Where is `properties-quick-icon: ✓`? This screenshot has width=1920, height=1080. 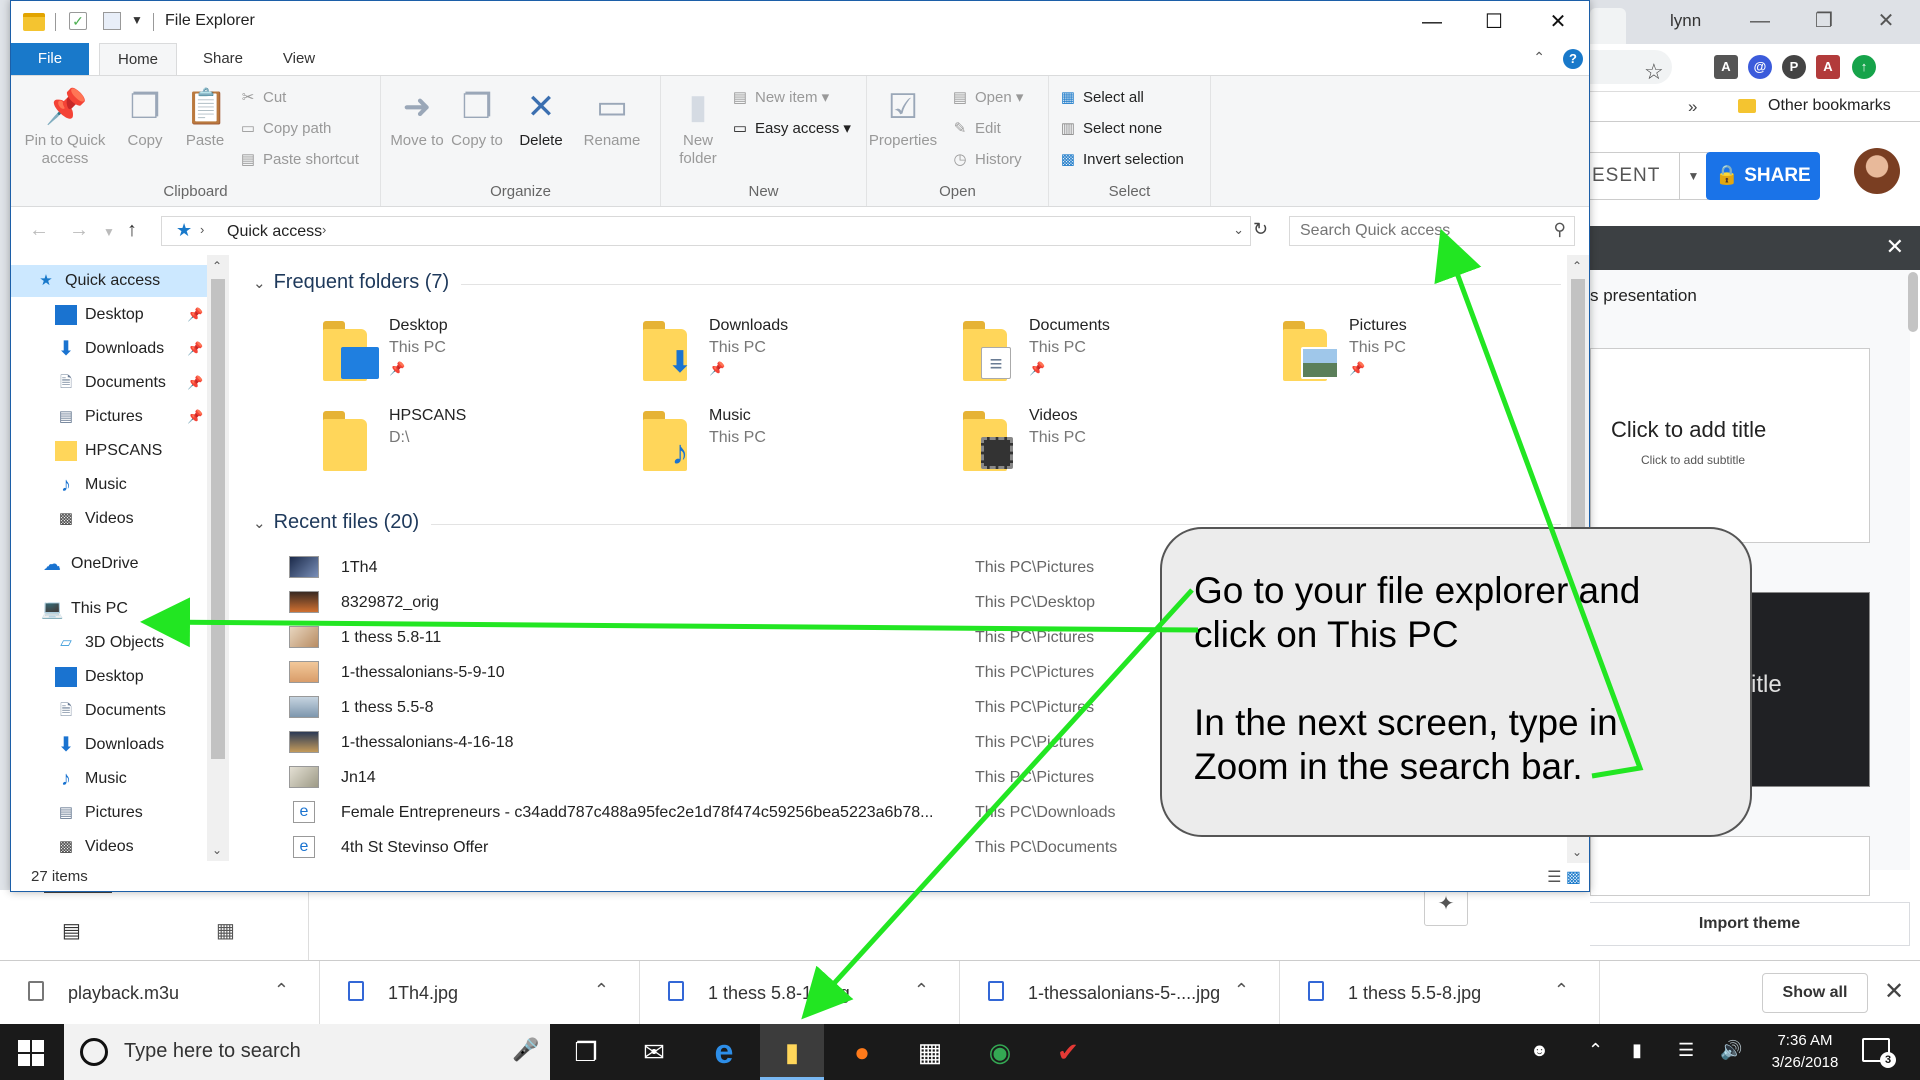
properties-quick-icon: ✓ is located at coordinates (78, 21).